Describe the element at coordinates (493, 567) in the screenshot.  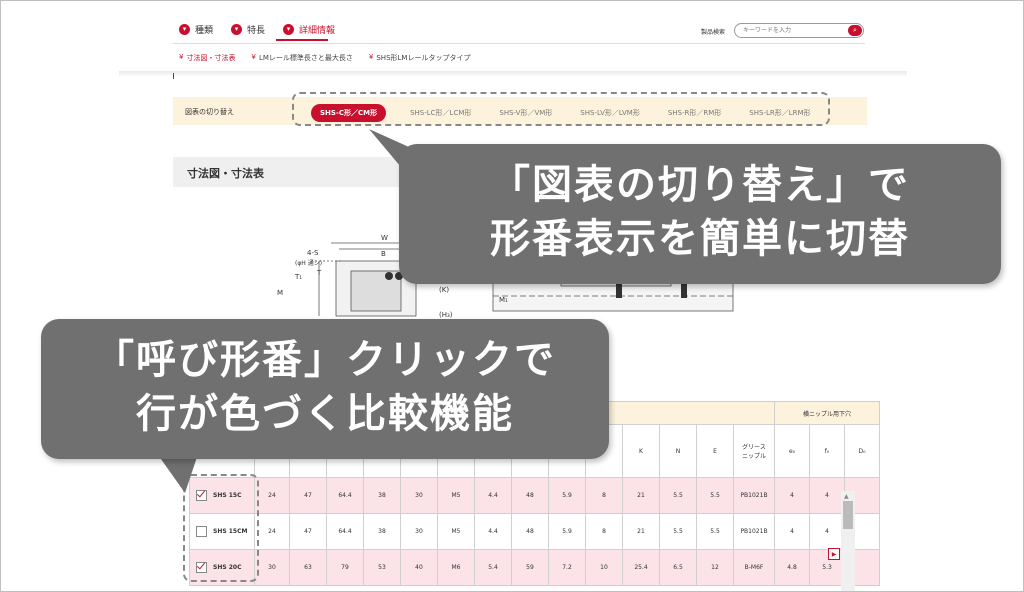
I see `cell: 5.4` at that location.